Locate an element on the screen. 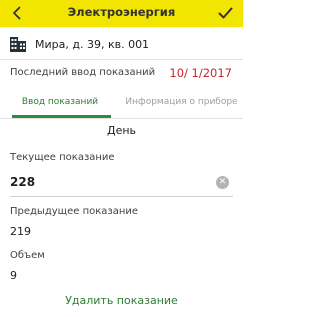 The width and height of the screenshot is (320, 317). last-reading-date: 10/ 1/2017 is located at coordinates (200, 73).